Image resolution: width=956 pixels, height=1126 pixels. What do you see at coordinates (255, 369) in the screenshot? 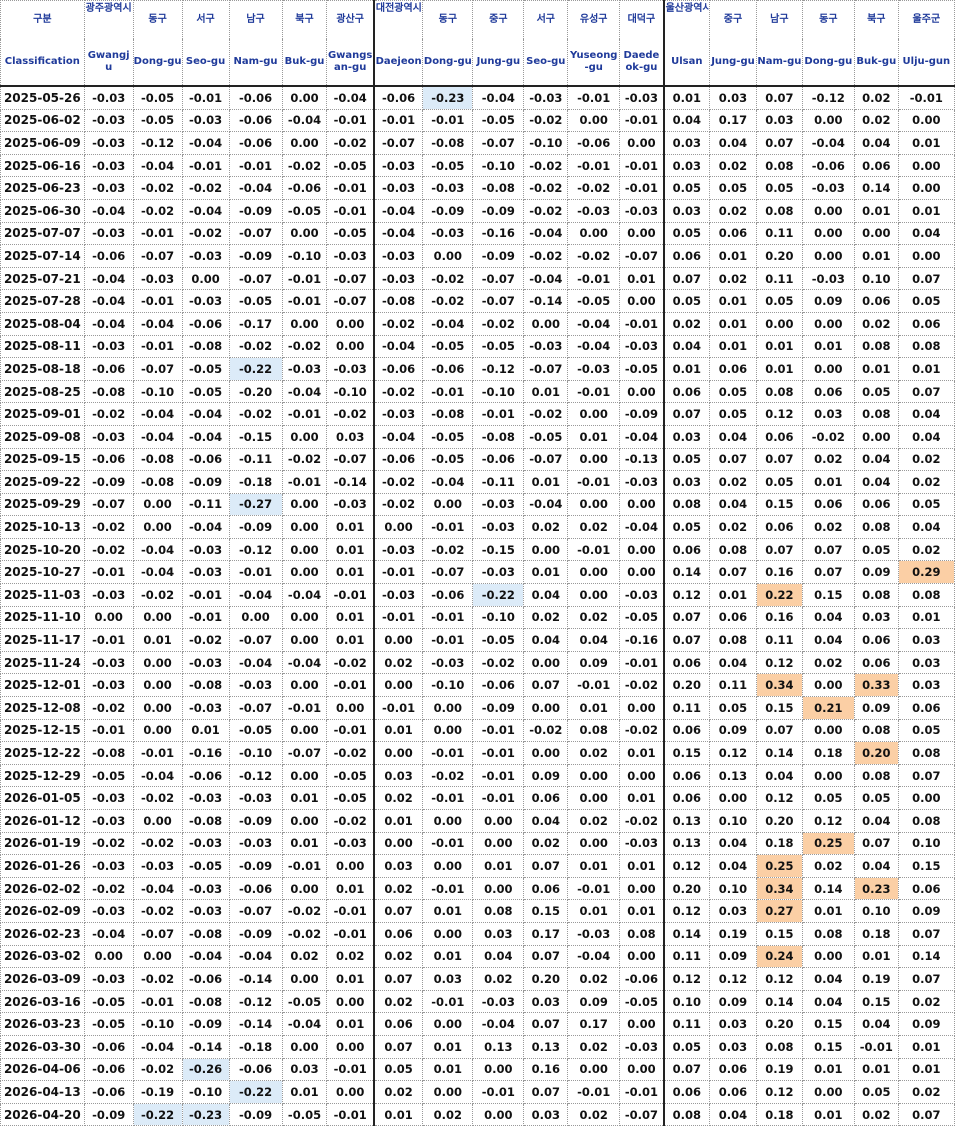
I see `value-cell: -0.22` at bounding box center [255, 369].